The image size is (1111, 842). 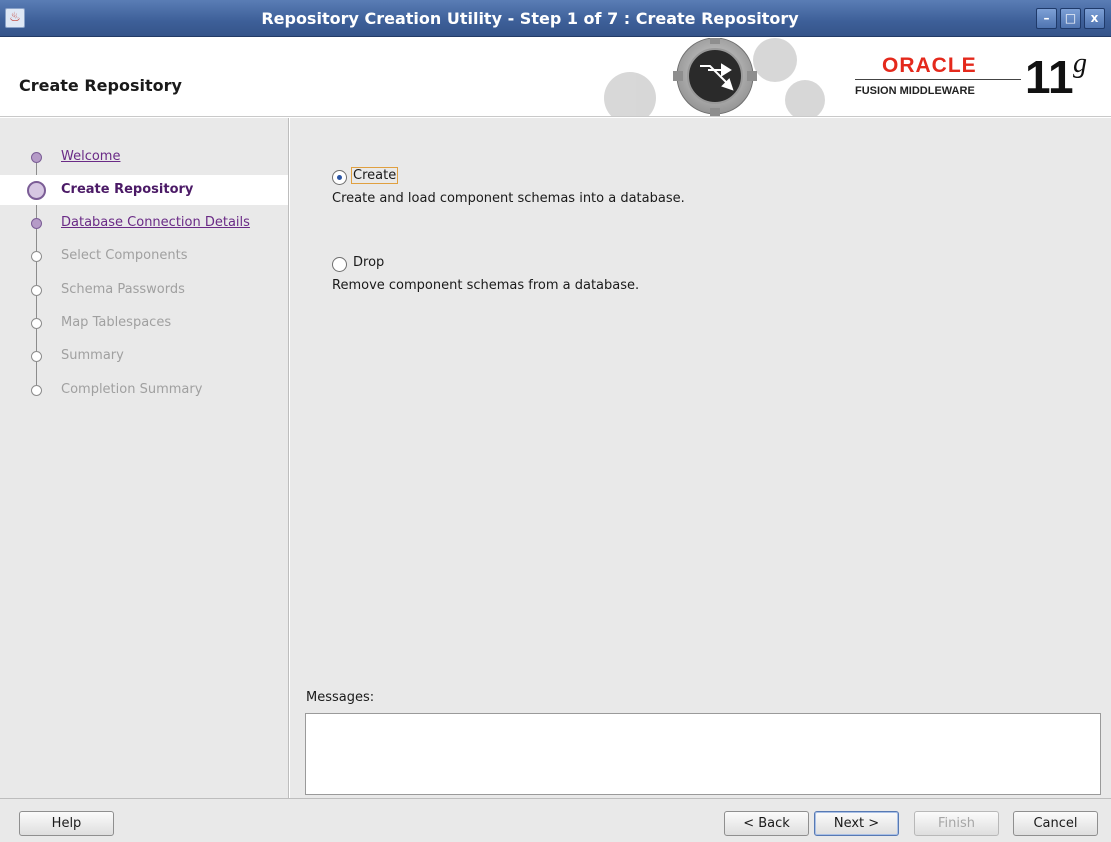 I want to click on sidebar-item-label: Select Components, so click(x=124, y=255).